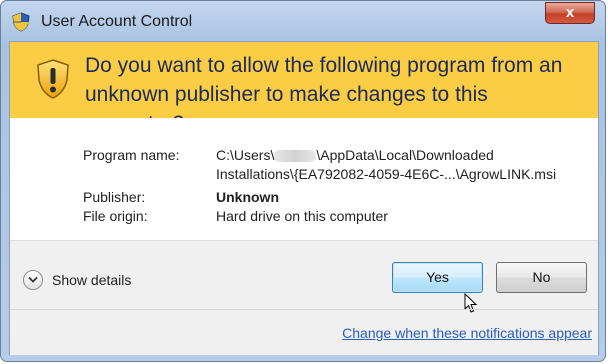  What do you see at coordinates (53, 79) in the screenshot?
I see `warning-shield-icon` at bounding box center [53, 79].